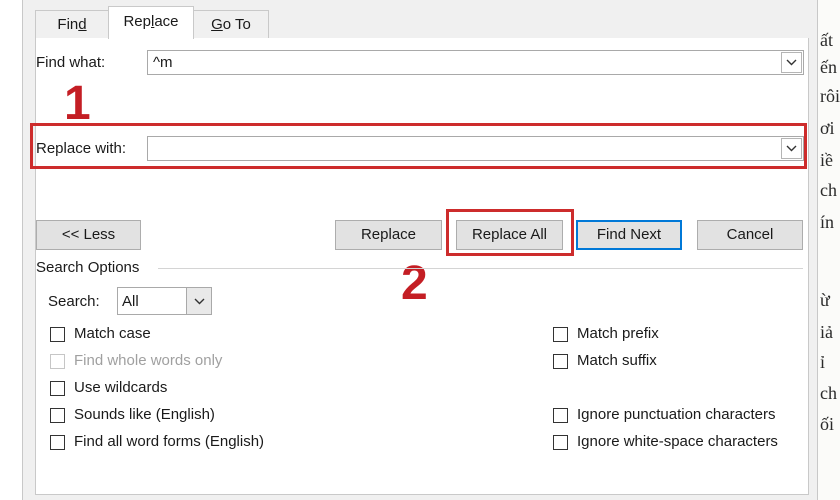  I want to click on match-prefix-label: Match prefix, so click(618, 333).